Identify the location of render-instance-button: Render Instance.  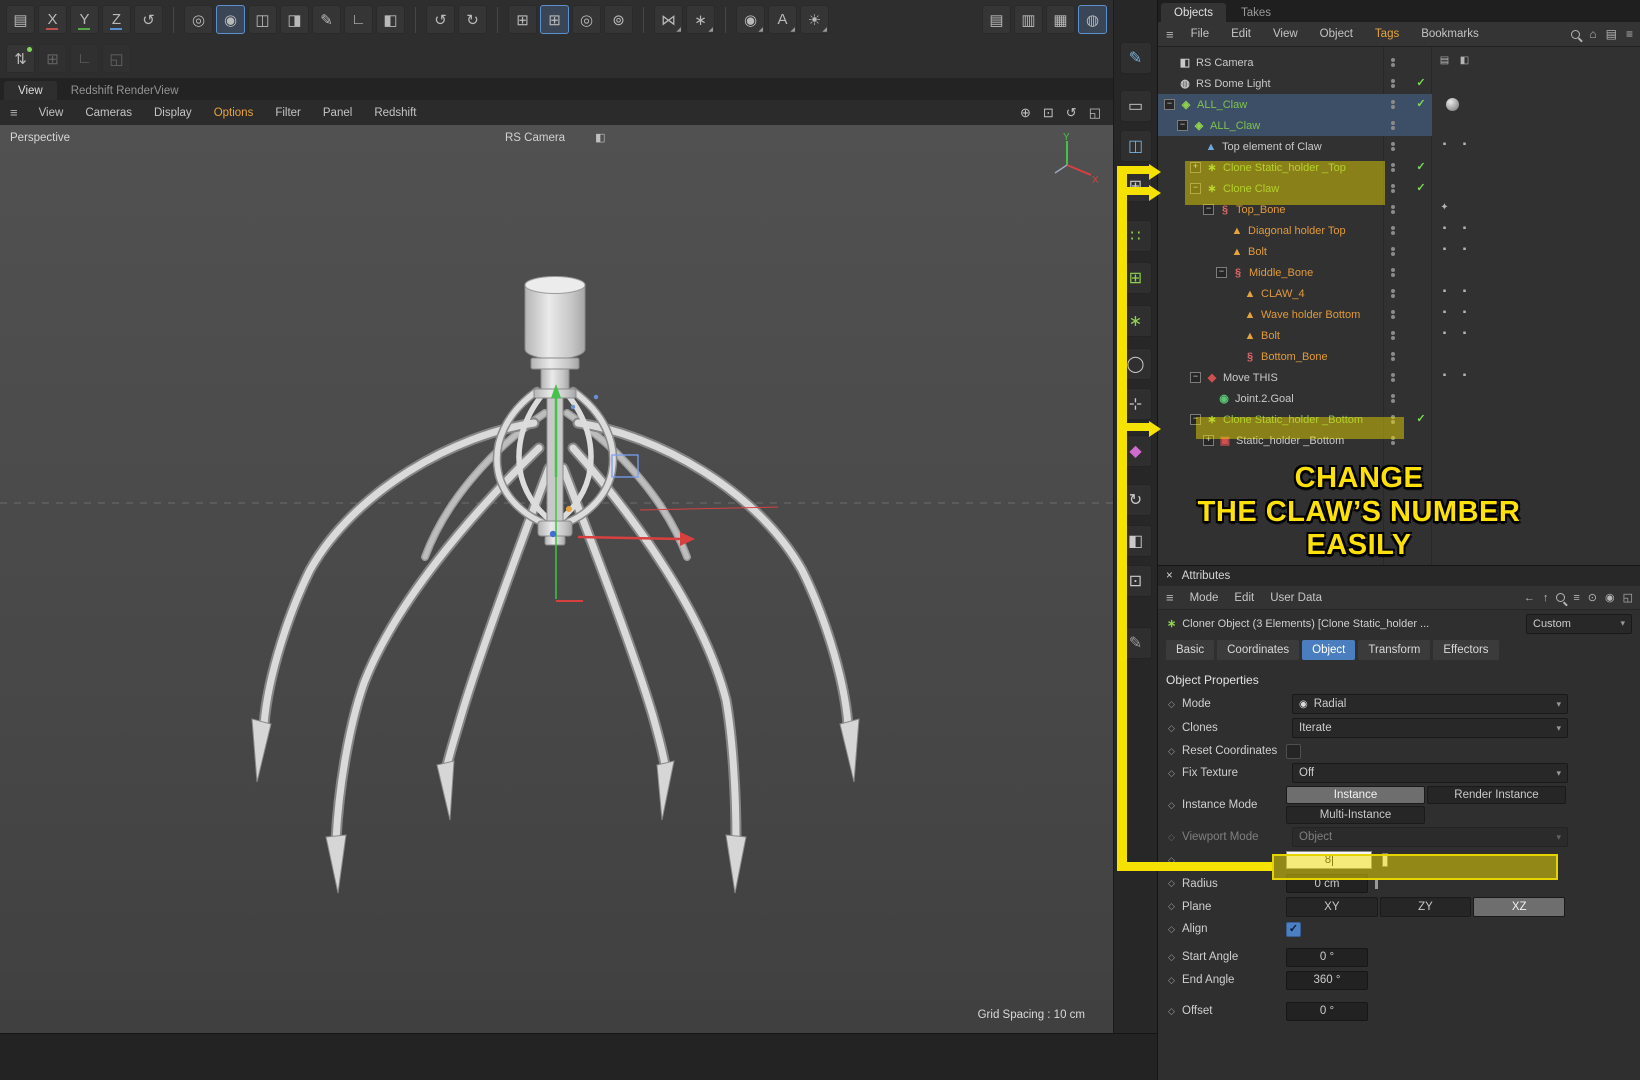
(1496, 795).